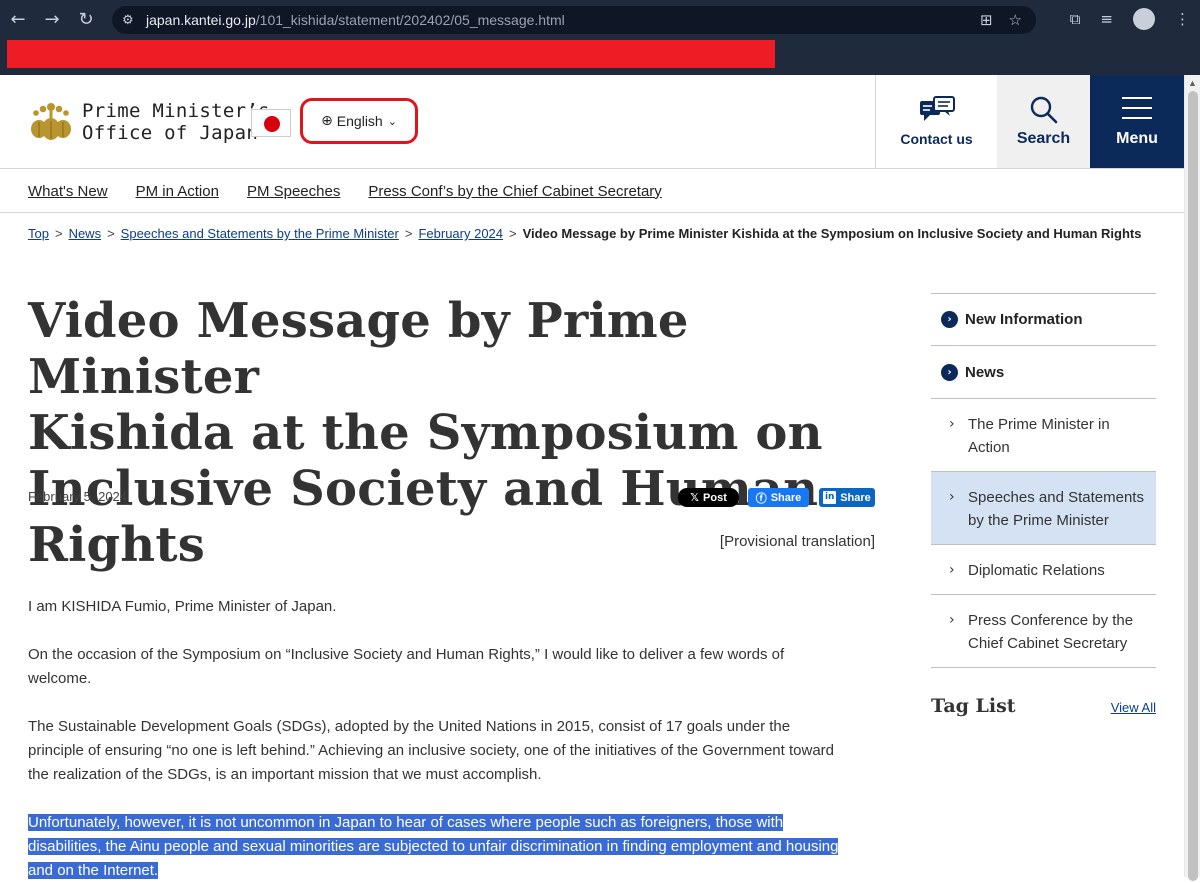 The height and width of the screenshot is (883, 1200). Describe the element at coordinates (293, 191) in the screenshot. I see `subnav-pm-speeches: PM Speeches` at that location.